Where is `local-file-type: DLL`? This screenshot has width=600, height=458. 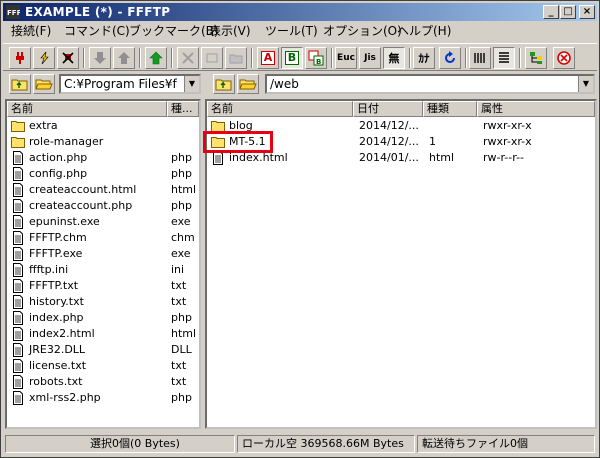
local-file-type: DLL is located at coordinates (181, 349).